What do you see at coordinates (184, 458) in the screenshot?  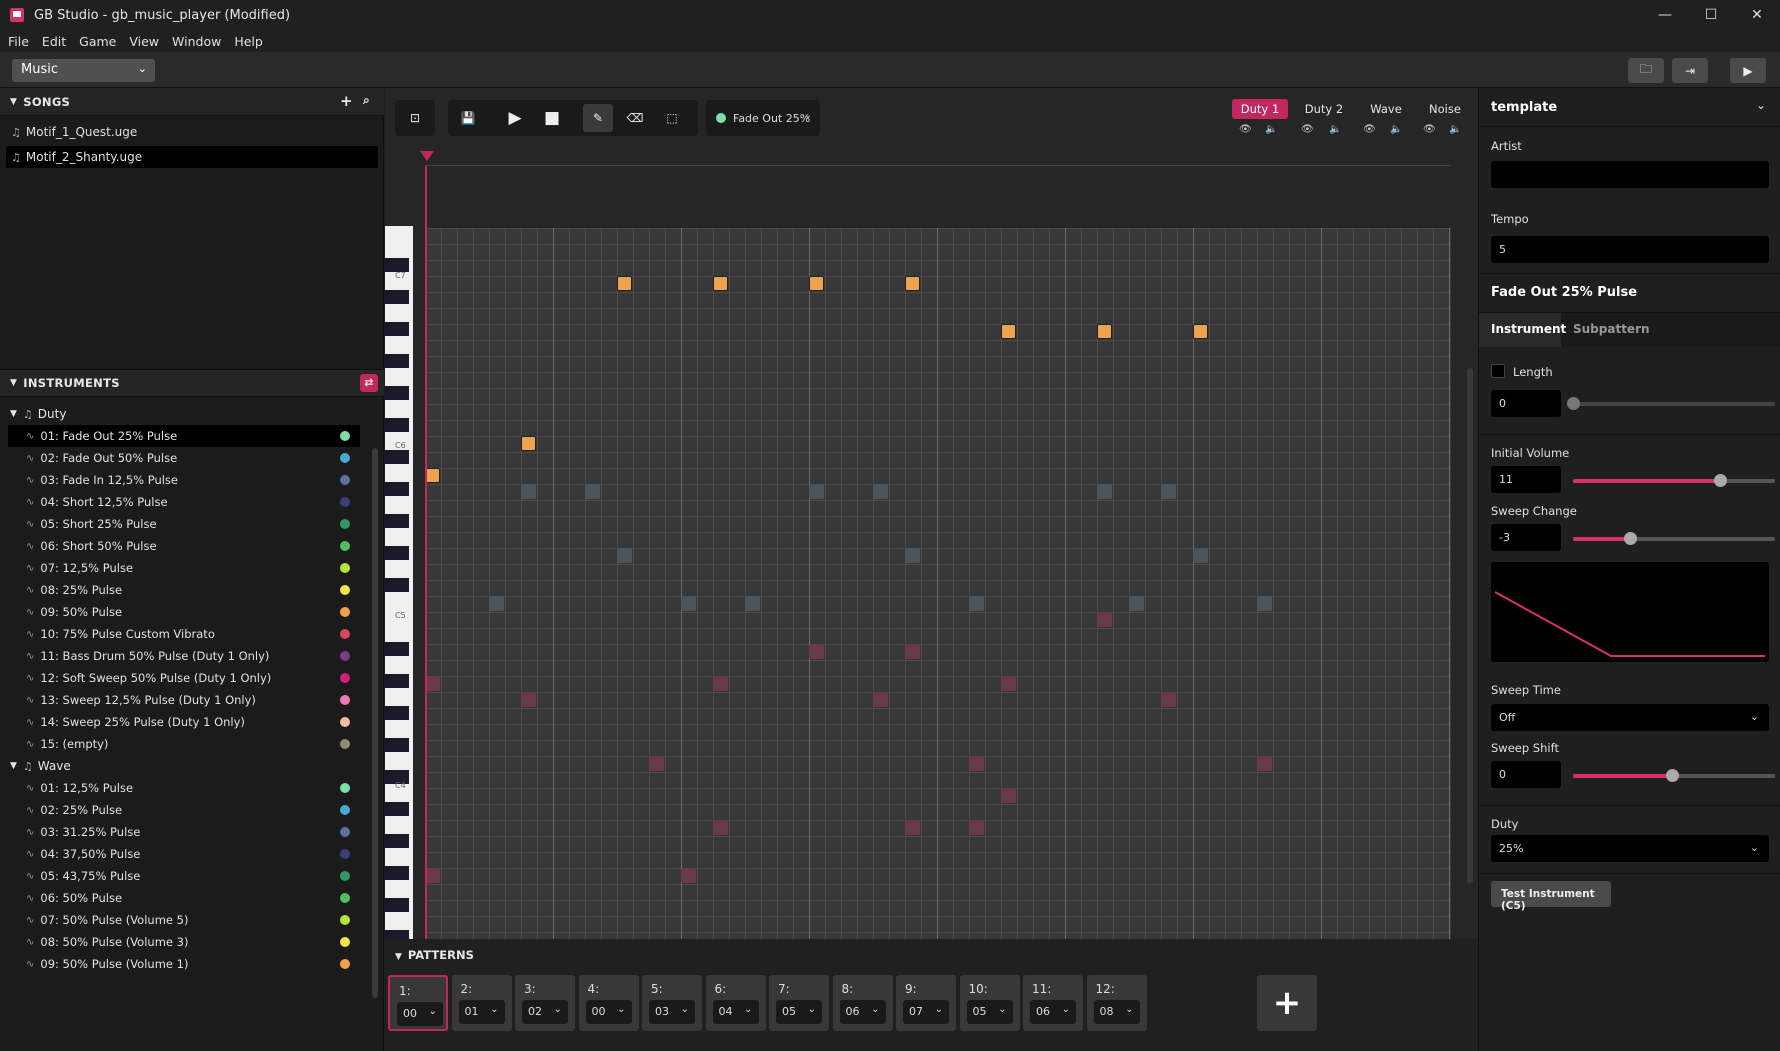 I see `instrument-item: ∿ 02: Fade Out 50% Pulse` at bounding box center [184, 458].